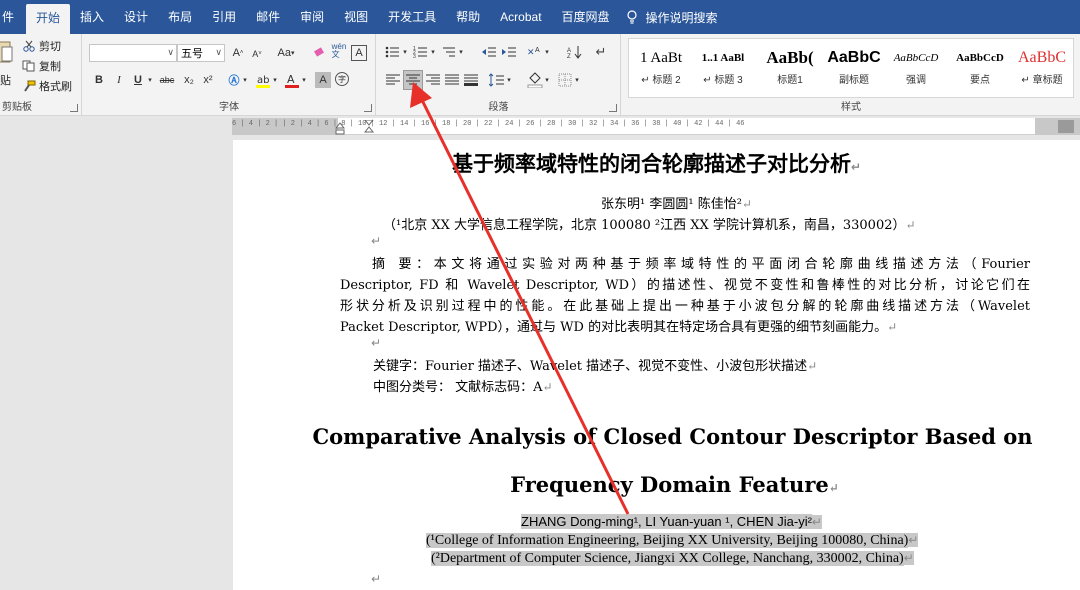  Describe the element at coordinates (257, 54) in the screenshot. I see `shrink-font-button: A ˅` at that location.